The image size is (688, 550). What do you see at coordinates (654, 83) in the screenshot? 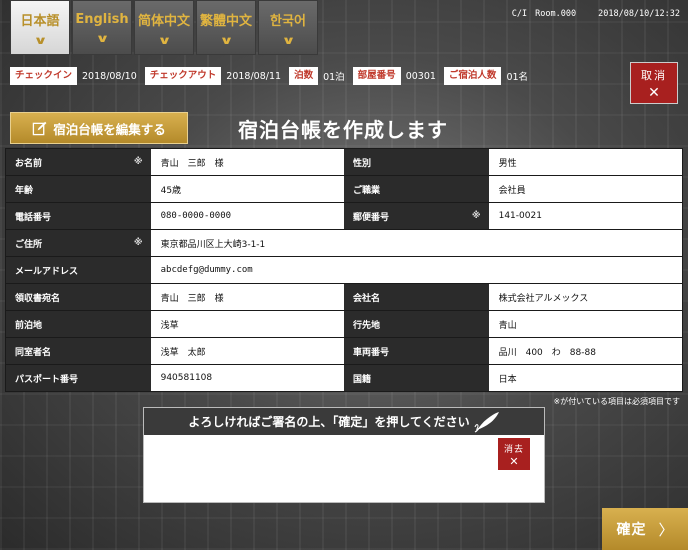
I see `cancel-button: 取消 ✕` at bounding box center [654, 83].